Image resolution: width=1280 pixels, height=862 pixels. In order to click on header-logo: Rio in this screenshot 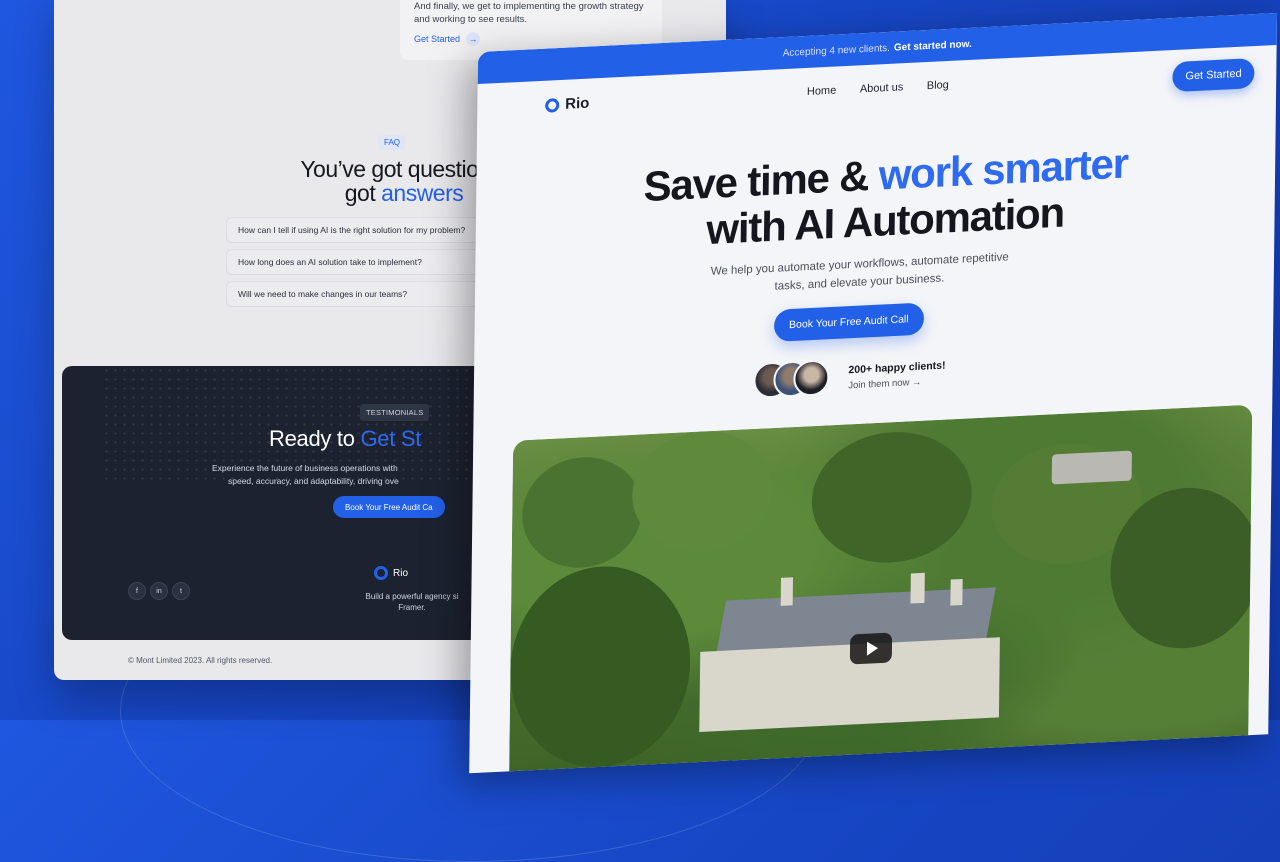, I will do `click(567, 104)`.